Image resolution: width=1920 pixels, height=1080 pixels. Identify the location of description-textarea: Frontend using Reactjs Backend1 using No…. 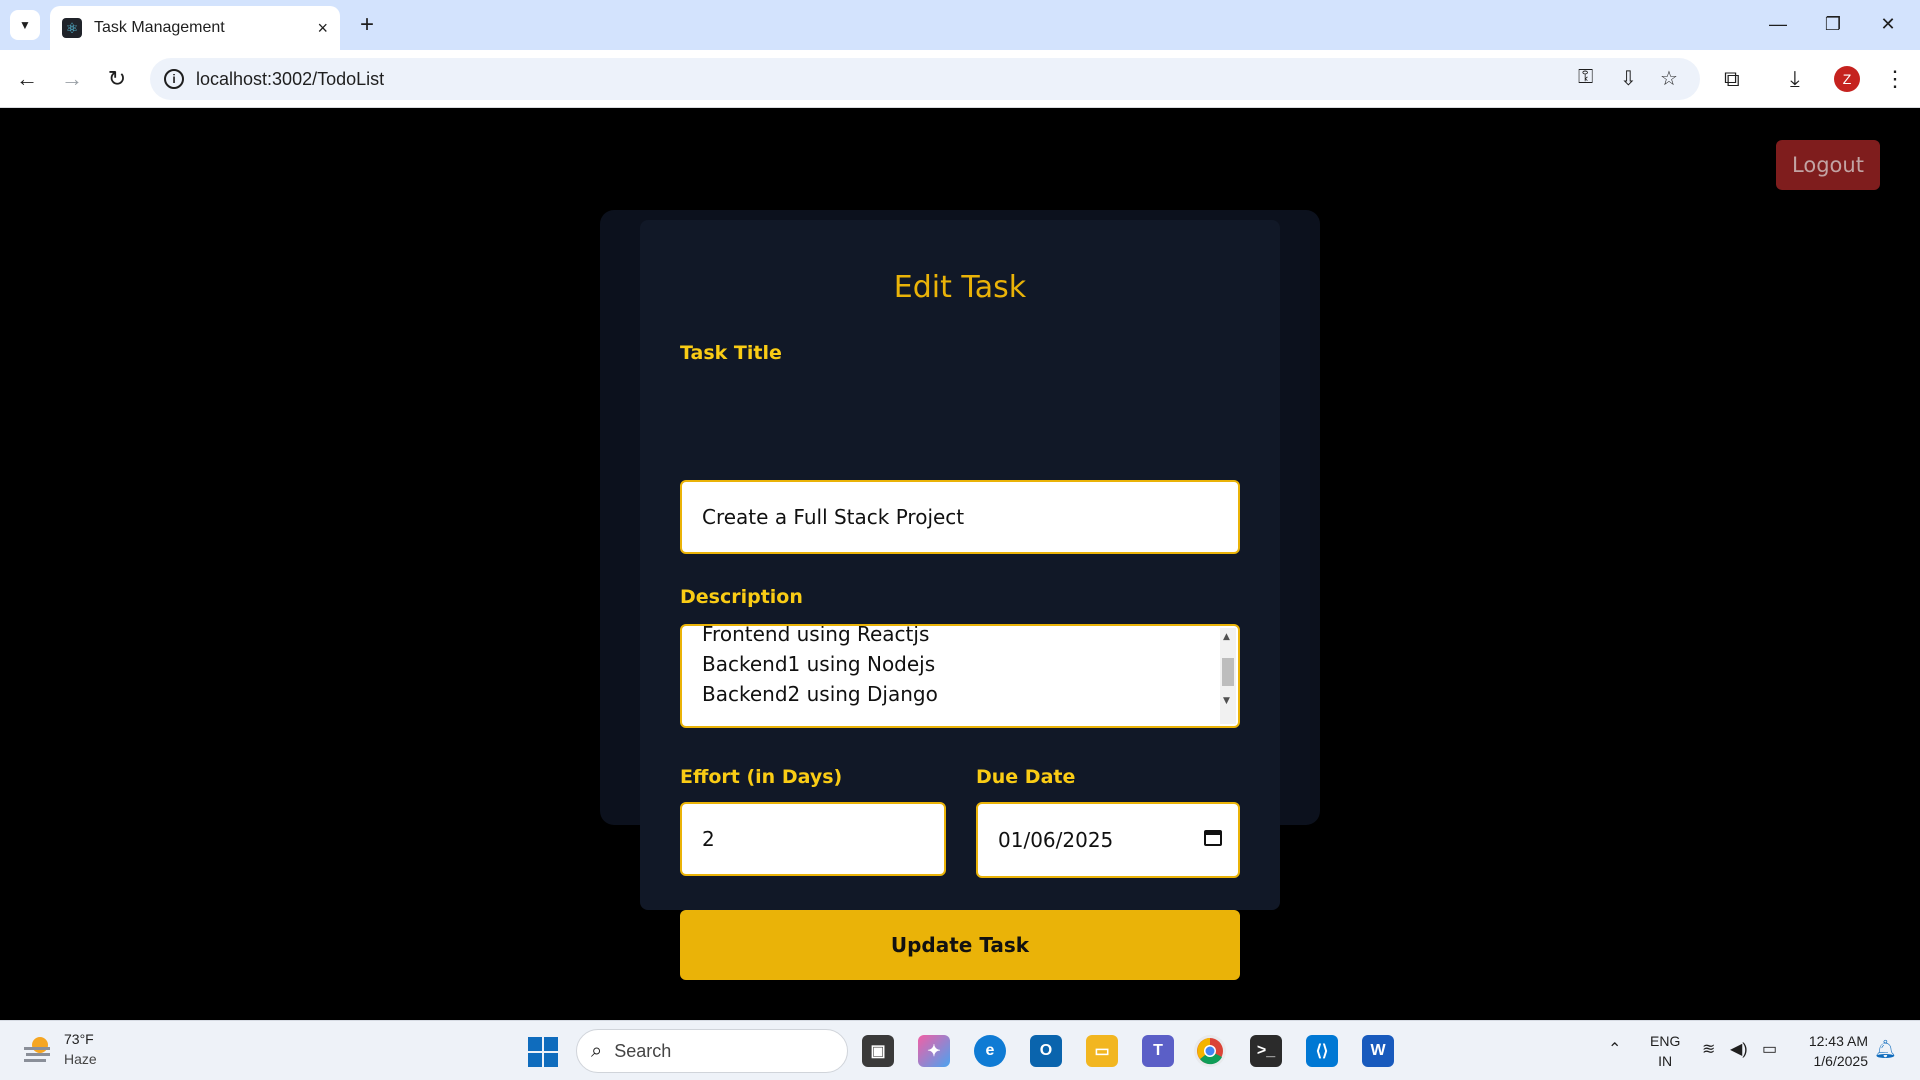
(960, 676).